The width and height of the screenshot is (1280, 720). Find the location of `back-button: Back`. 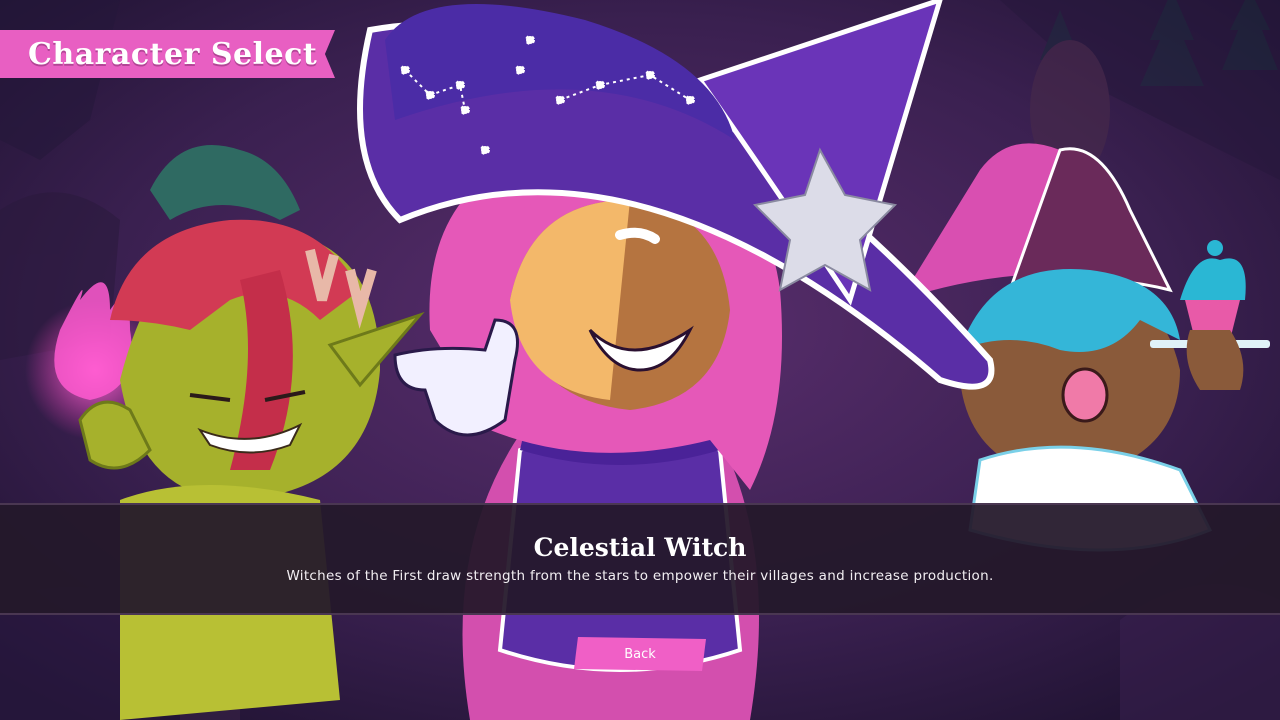

back-button: Back is located at coordinates (640, 654).